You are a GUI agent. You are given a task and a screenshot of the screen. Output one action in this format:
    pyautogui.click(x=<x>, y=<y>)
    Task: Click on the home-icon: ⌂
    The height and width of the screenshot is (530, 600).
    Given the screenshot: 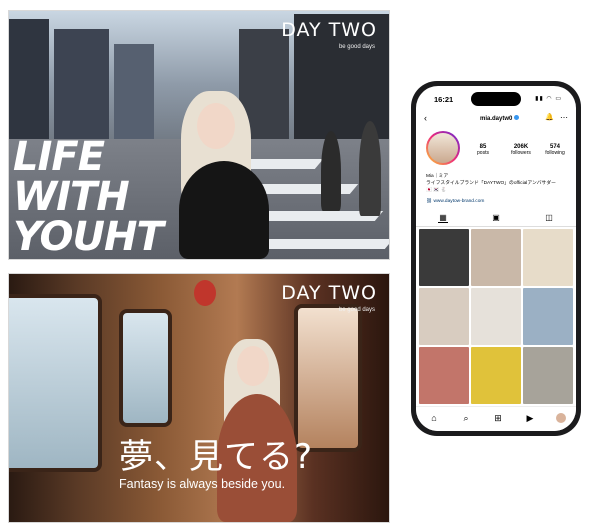 What is the action you would take?
    pyautogui.click(x=434, y=418)
    